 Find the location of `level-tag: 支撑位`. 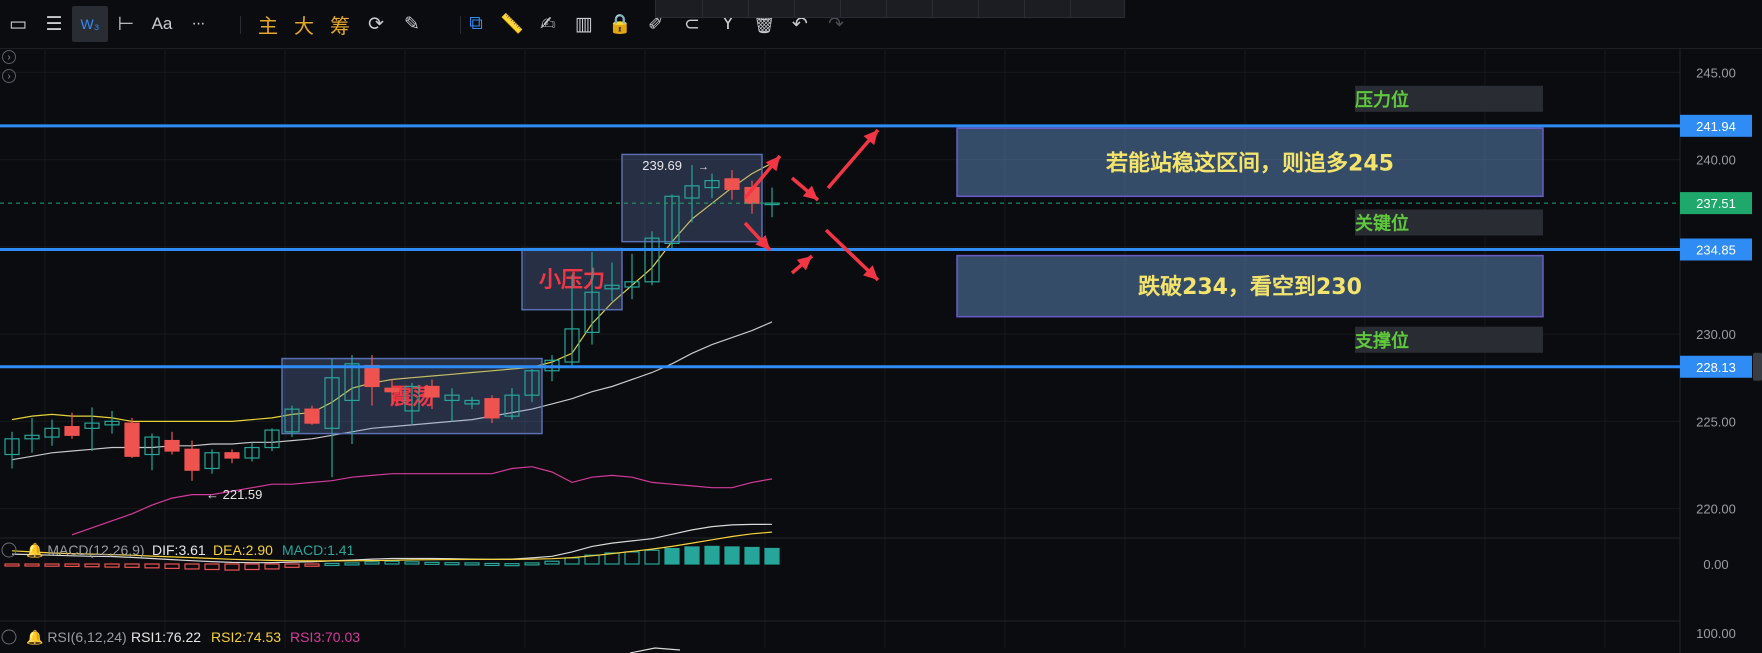

level-tag: 支撑位 is located at coordinates (1381, 341).